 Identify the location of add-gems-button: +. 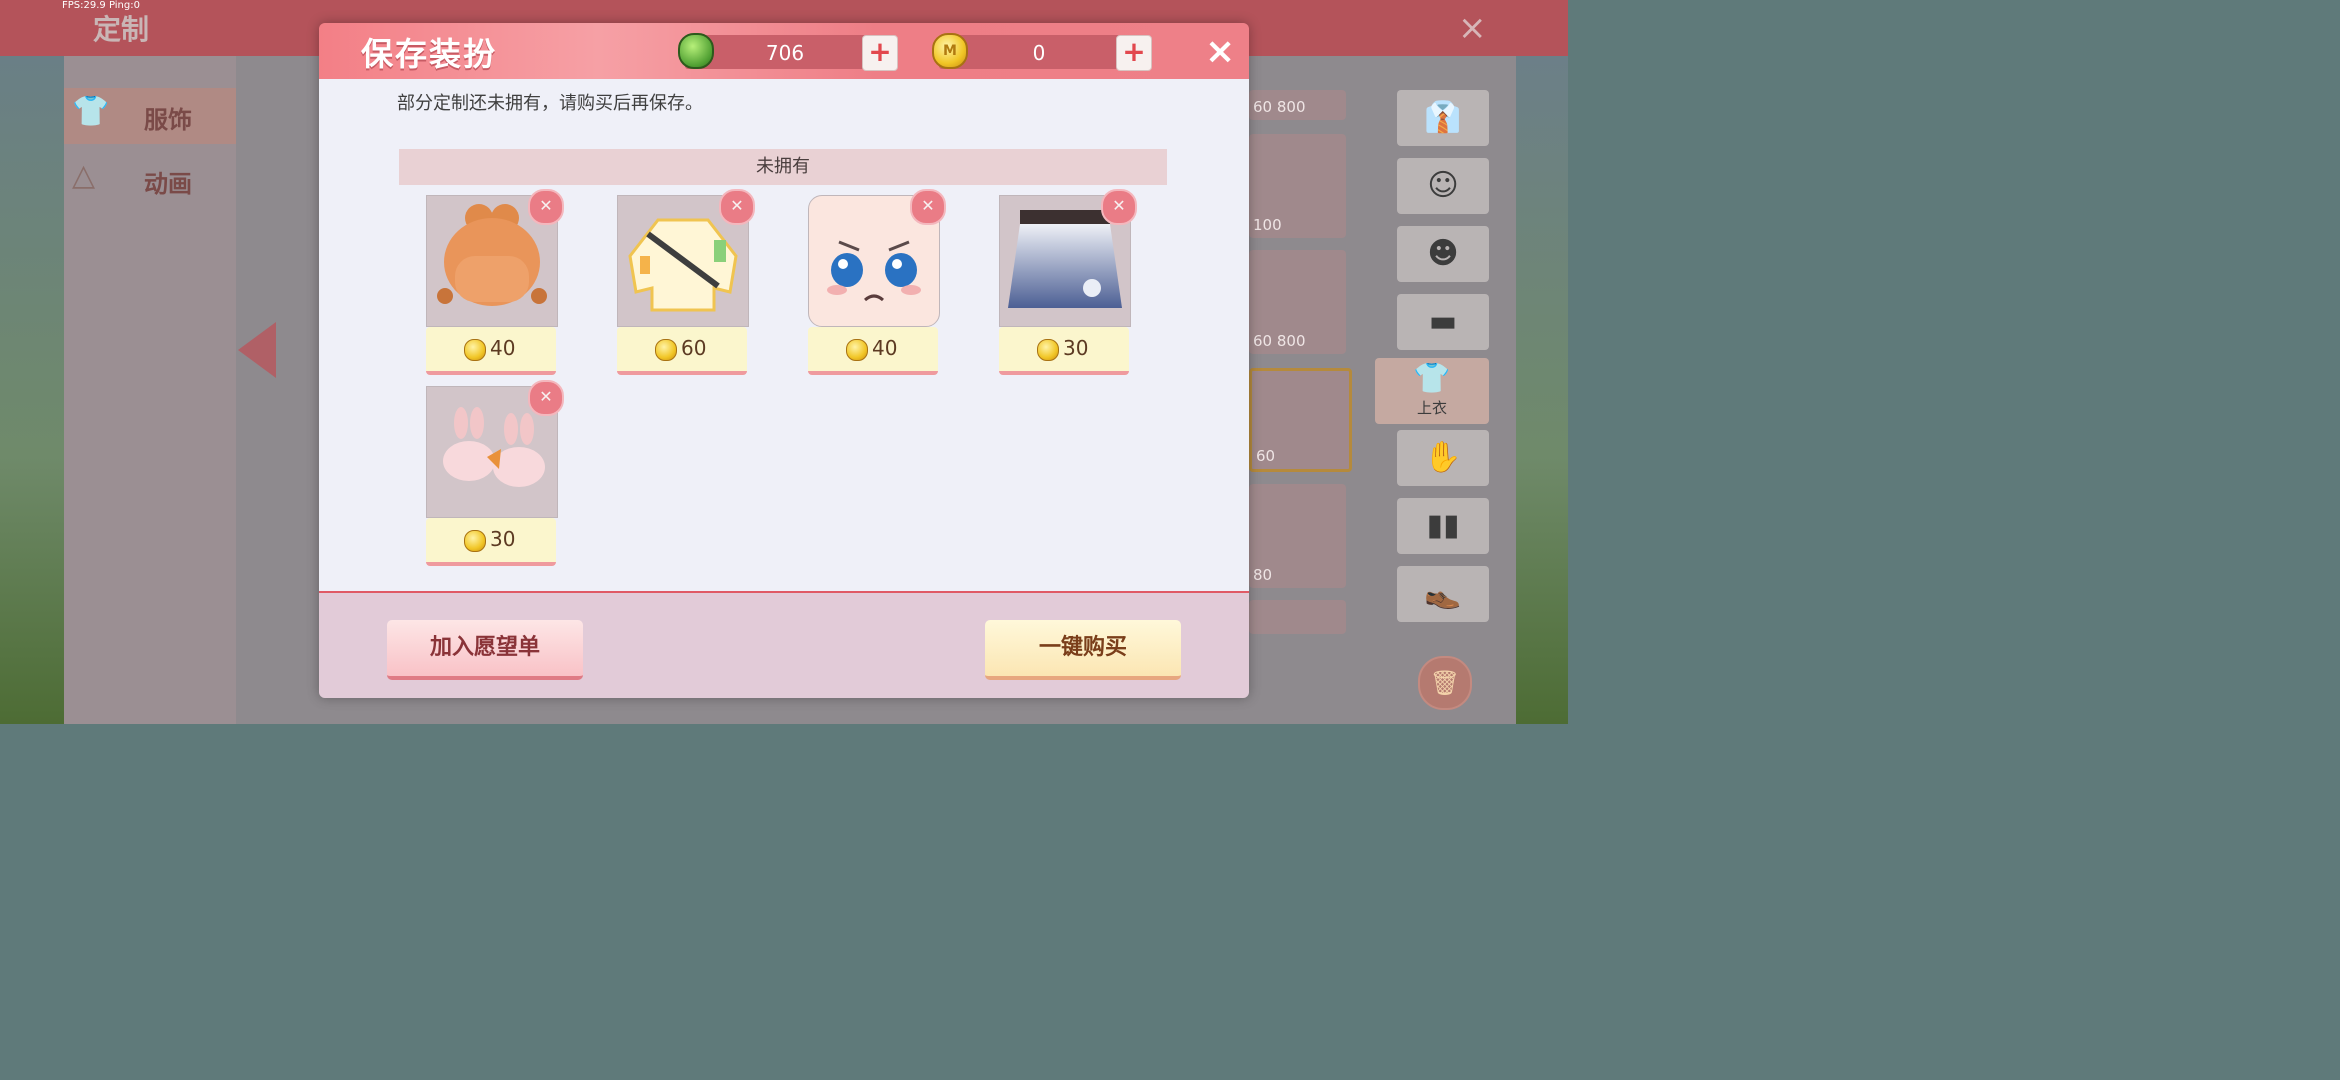
(880, 53).